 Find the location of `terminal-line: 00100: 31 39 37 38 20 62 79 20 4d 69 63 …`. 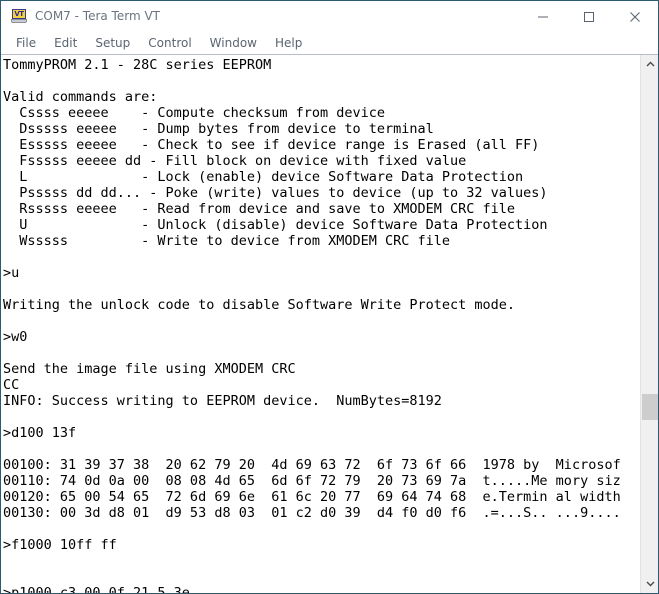

terminal-line: 00100: 31 39 37 38 20 62 79 20 4d 69 63 … is located at coordinates (312, 465).